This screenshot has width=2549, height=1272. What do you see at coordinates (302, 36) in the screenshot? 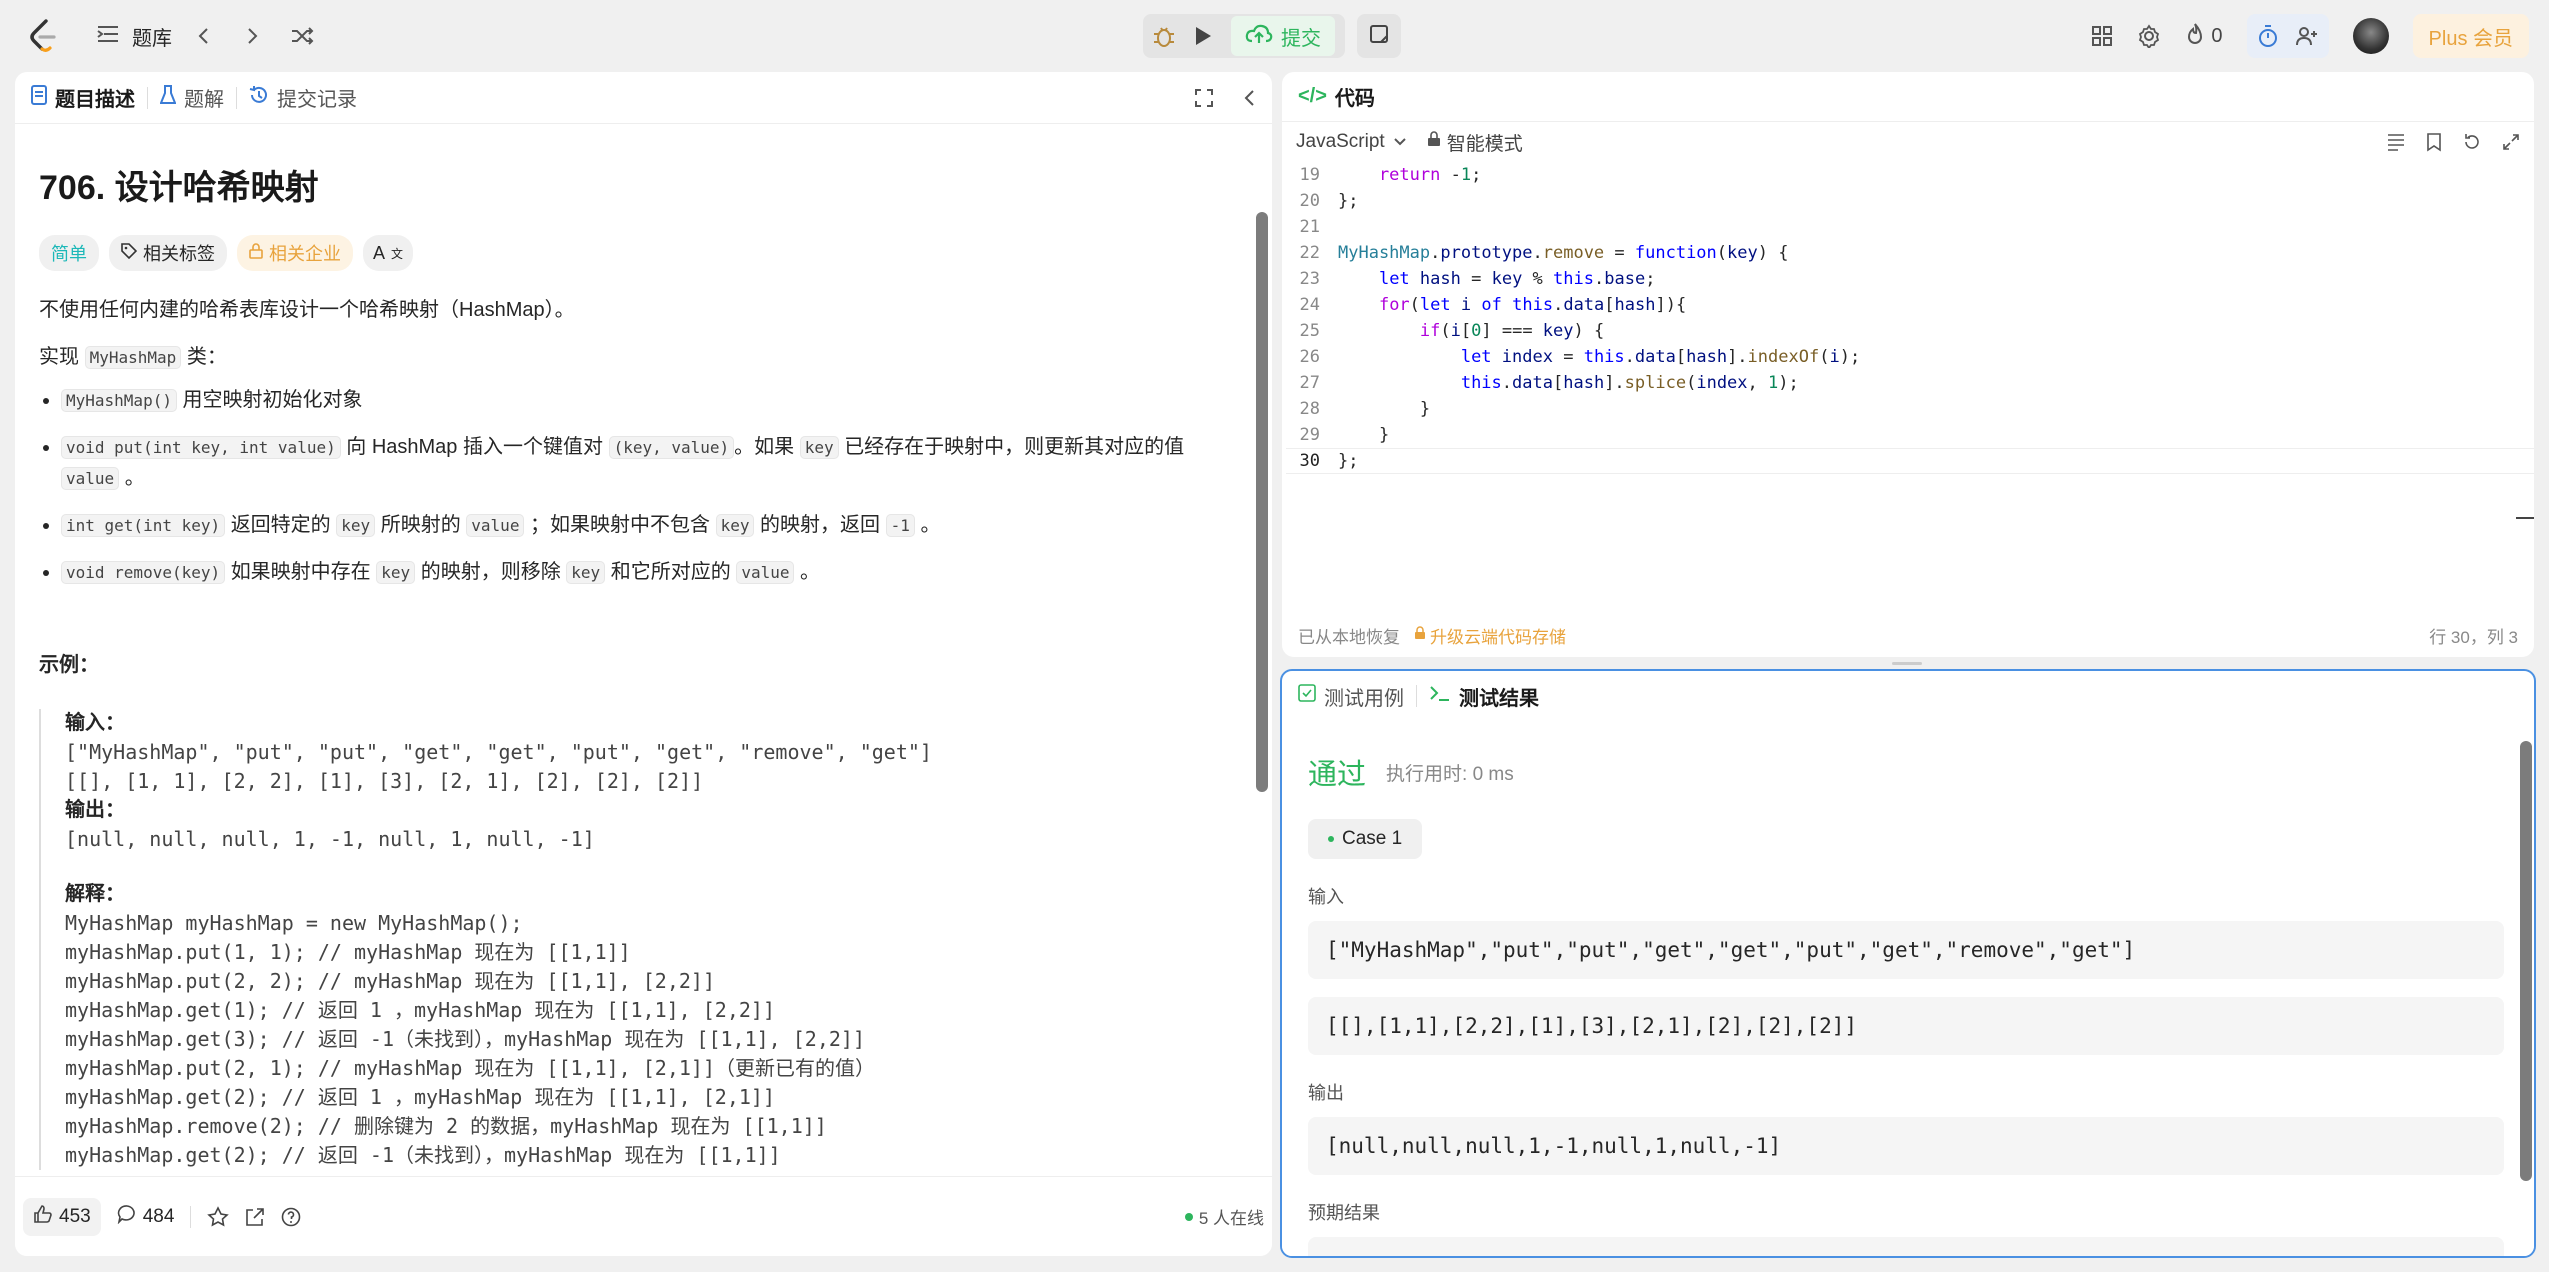
I see `shuffle-icon` at bounding box center [302, 36].